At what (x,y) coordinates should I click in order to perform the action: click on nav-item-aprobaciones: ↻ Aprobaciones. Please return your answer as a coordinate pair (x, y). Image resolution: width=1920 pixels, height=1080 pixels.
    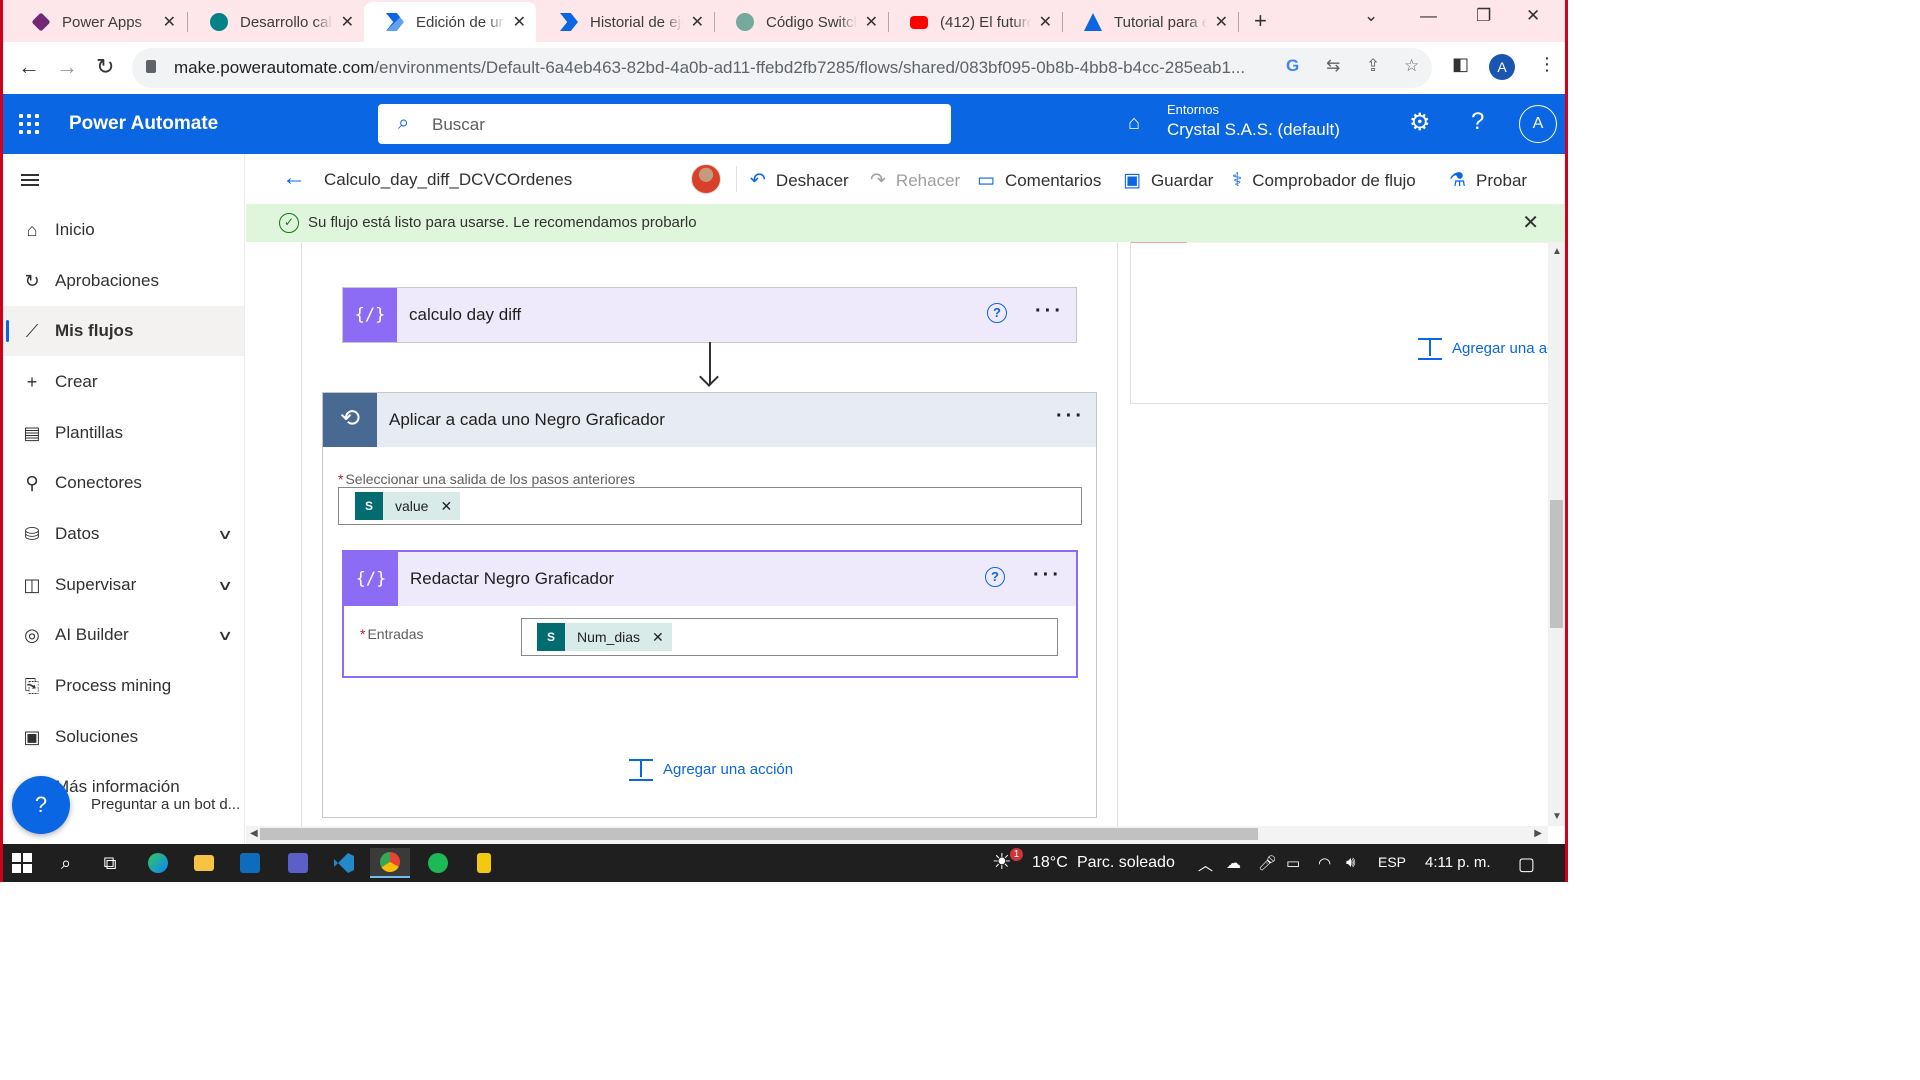
    Looking at the image, I should click on (123, 281).